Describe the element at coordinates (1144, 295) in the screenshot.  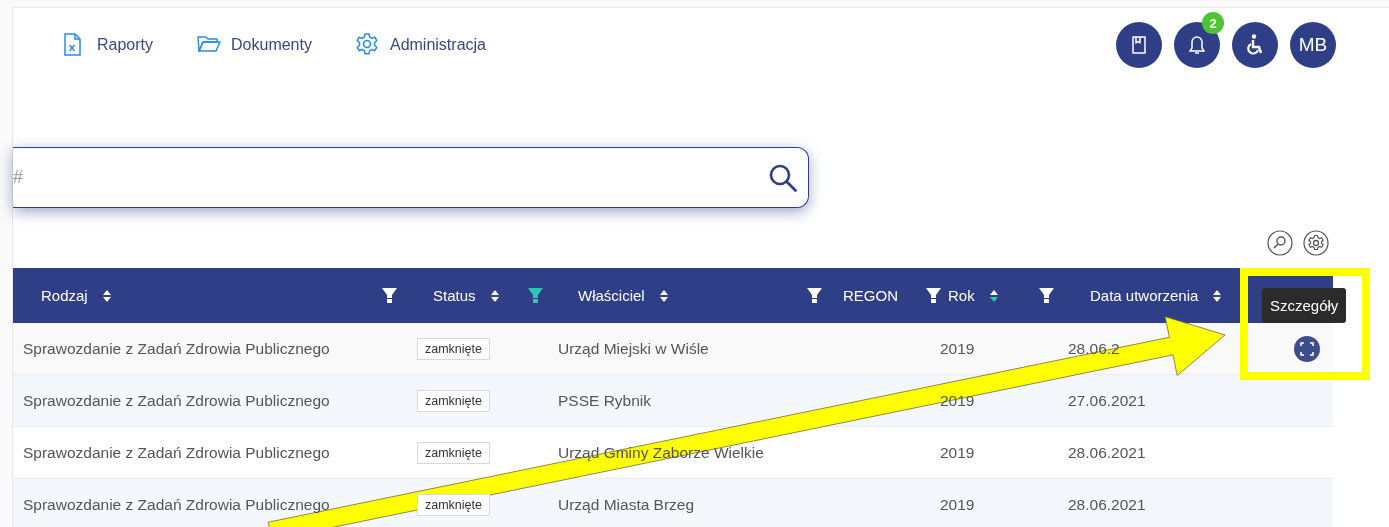
I see `column-header: Data utworzenia` at that location.